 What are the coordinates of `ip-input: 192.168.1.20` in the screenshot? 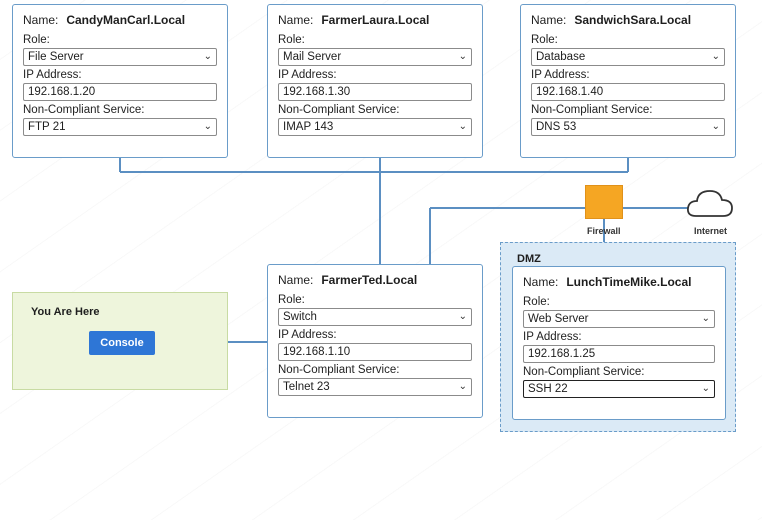 It's located at (120, 92).